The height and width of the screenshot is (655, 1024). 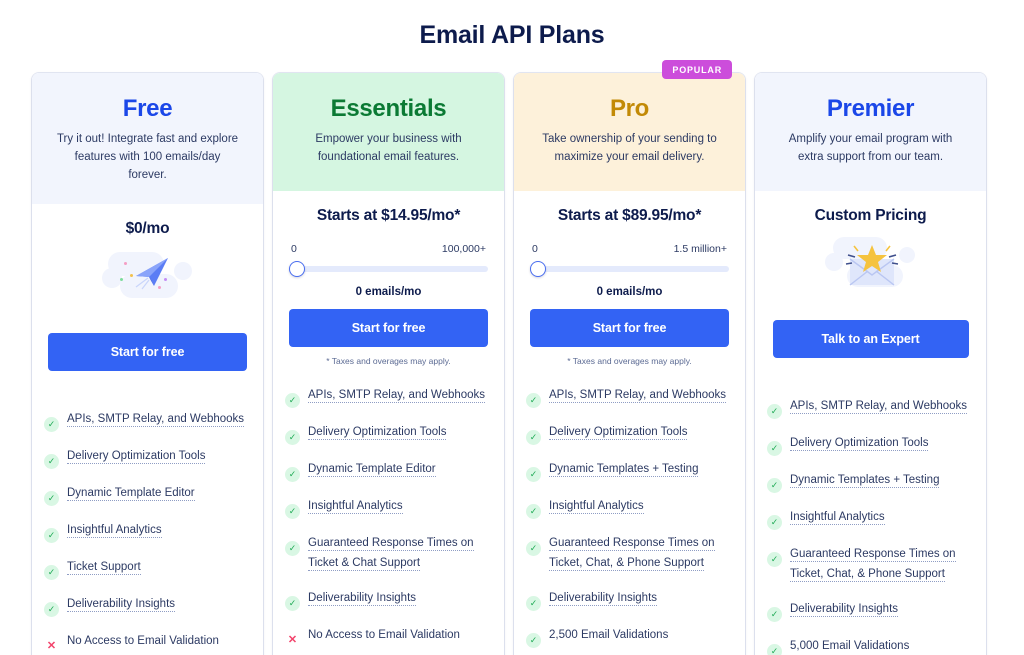 I want to click on page-title: Email API Plans, so click(x=512, y=35).